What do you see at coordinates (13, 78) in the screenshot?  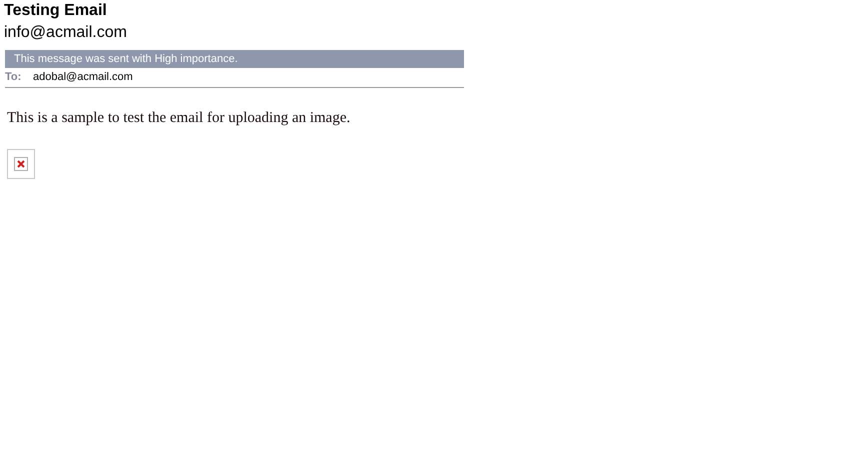 I see `to-label: To:` at bounding box center [13, 78].